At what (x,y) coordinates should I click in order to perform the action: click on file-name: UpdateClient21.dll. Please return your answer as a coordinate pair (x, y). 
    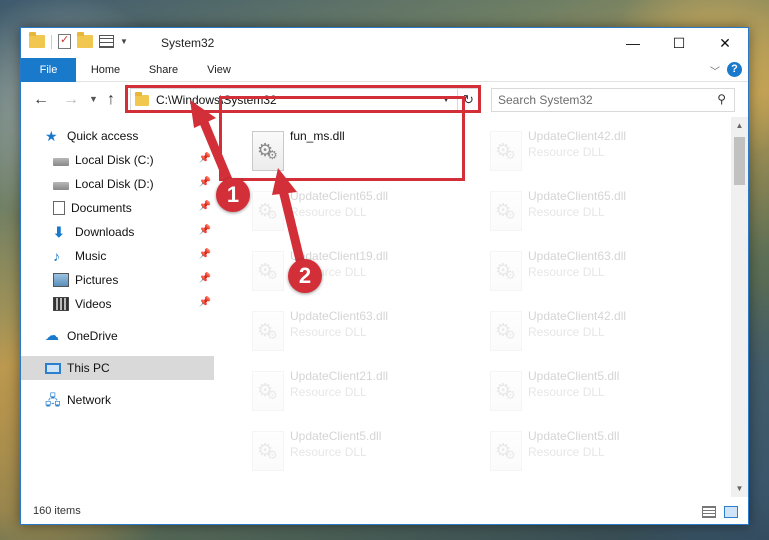
    Looking at the image, I should click on (339, 376).